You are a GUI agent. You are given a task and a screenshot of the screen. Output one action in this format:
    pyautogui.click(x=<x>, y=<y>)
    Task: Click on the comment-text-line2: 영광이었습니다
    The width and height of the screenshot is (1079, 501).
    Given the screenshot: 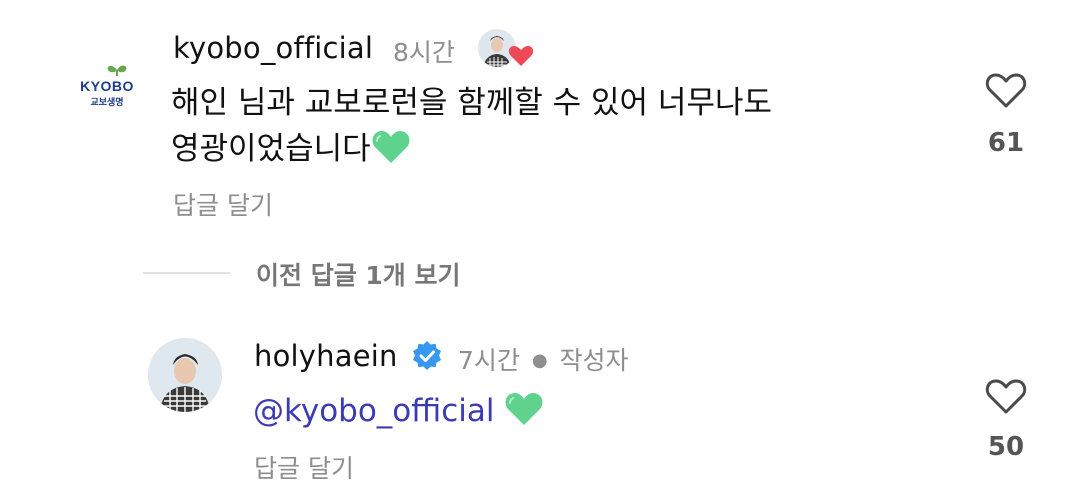 What is the action you would take?
    pyautogui.click(x=271, y=149)
    